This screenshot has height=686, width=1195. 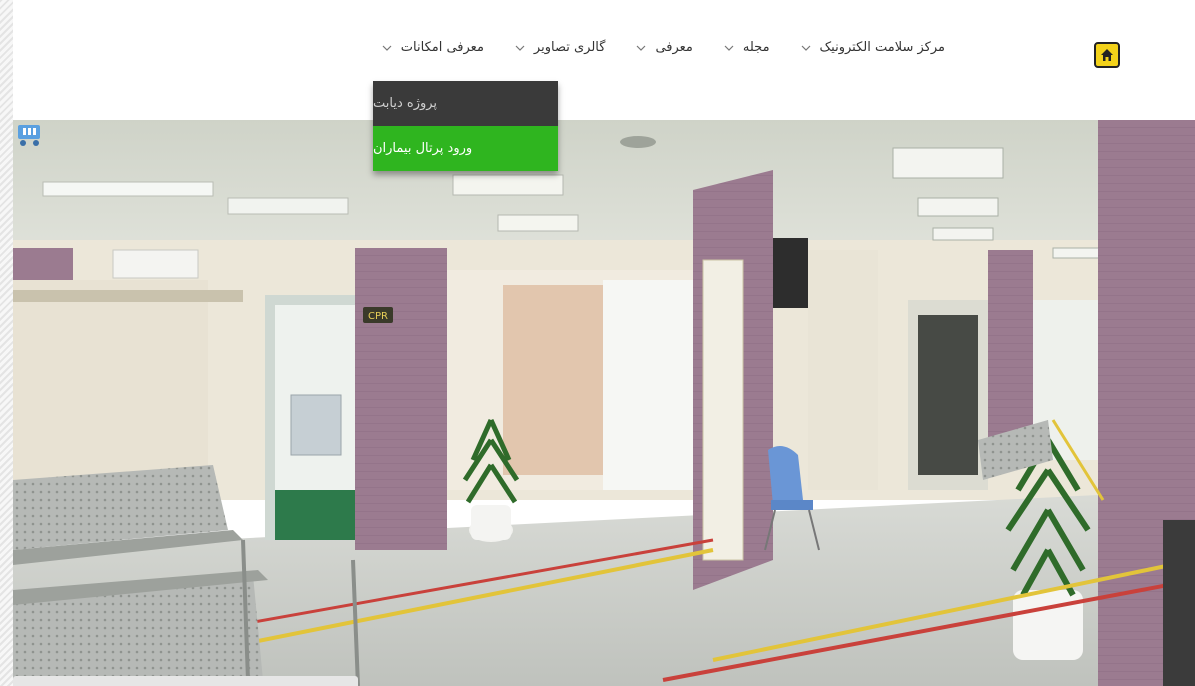 I want to click on dropdown-item-label: پروژه دیابت, so click(x=405, y=103).